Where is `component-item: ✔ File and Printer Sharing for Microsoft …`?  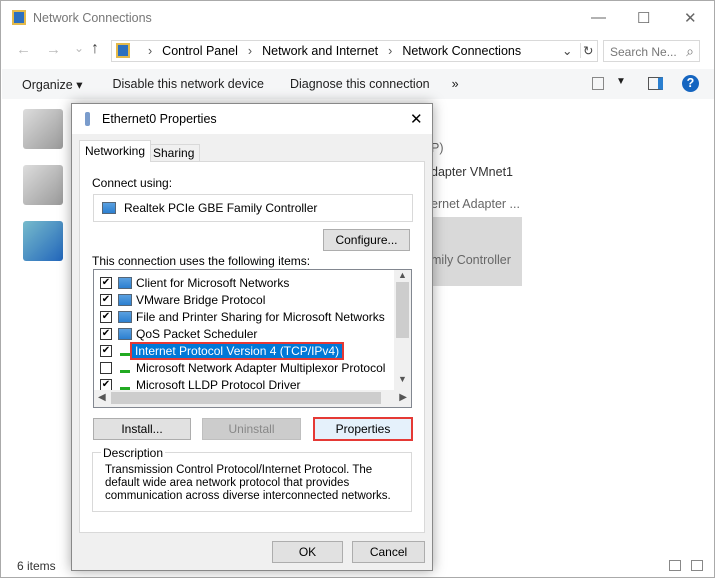
component-item: ✔ File and Printer Sharing for Microsoft … is located at coordinates (252, 316).